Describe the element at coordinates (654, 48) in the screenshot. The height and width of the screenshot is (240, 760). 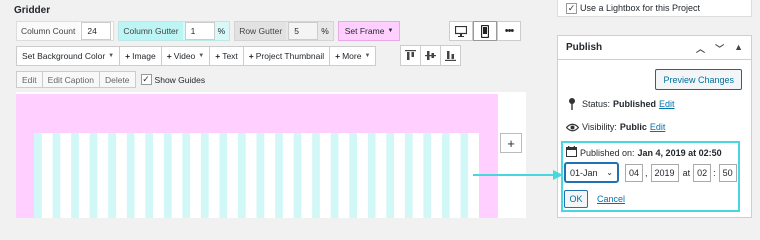
I see `publish-header: Publish ︿ ﹀ ▲` at that location.